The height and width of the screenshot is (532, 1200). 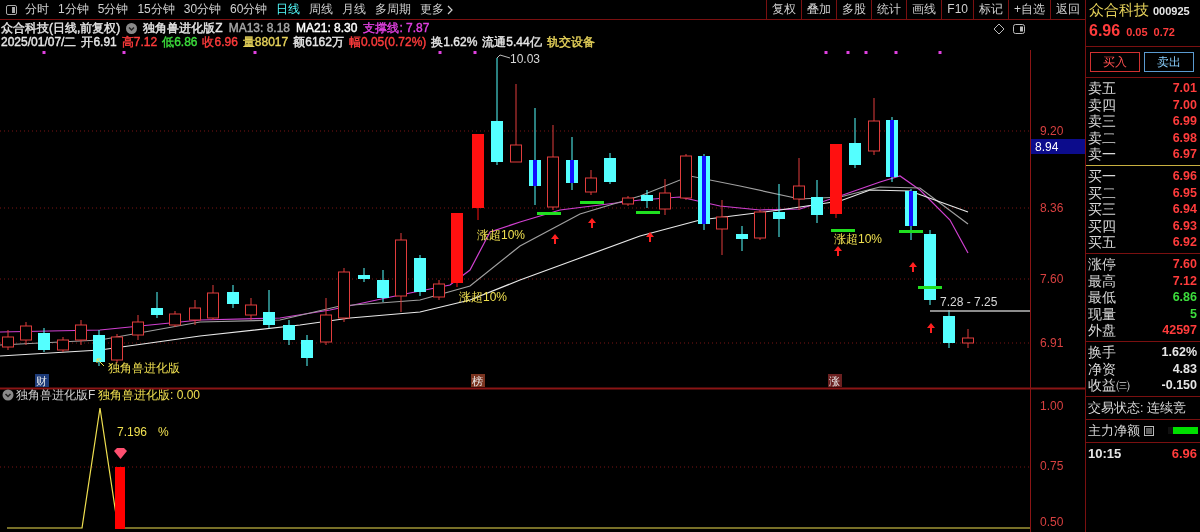 What do you see at coordinates (1102, 281) in the screenshot?
I see `quote-label: 最高` at bounding box center [1102, 281].